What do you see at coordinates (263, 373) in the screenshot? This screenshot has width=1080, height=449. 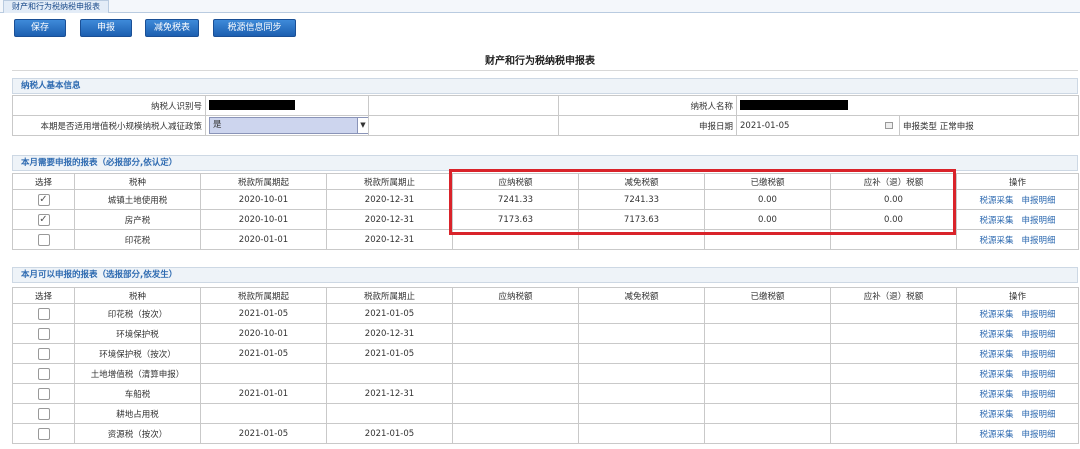 I see `period-start` at bounding box center [263, 373].